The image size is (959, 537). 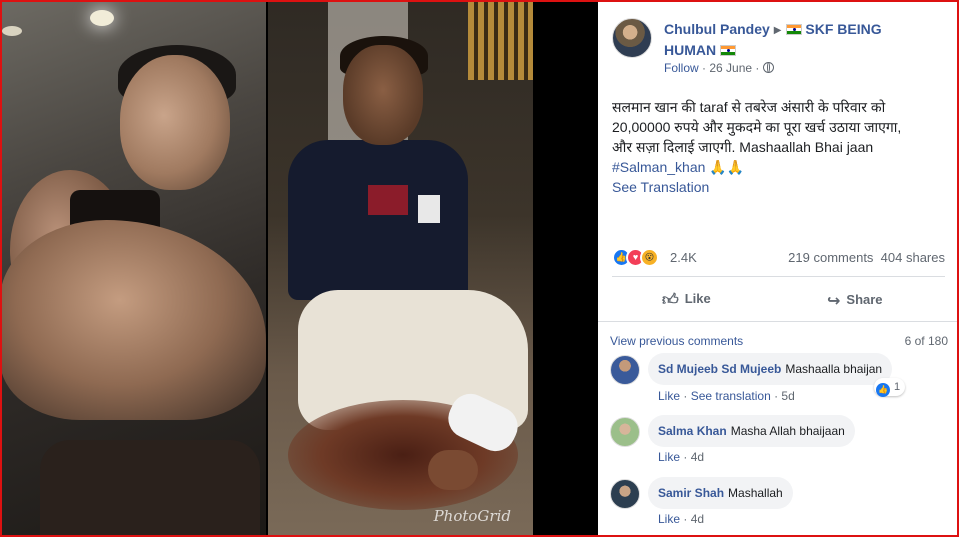 I want to click on foot, so click(x=453, y=470).